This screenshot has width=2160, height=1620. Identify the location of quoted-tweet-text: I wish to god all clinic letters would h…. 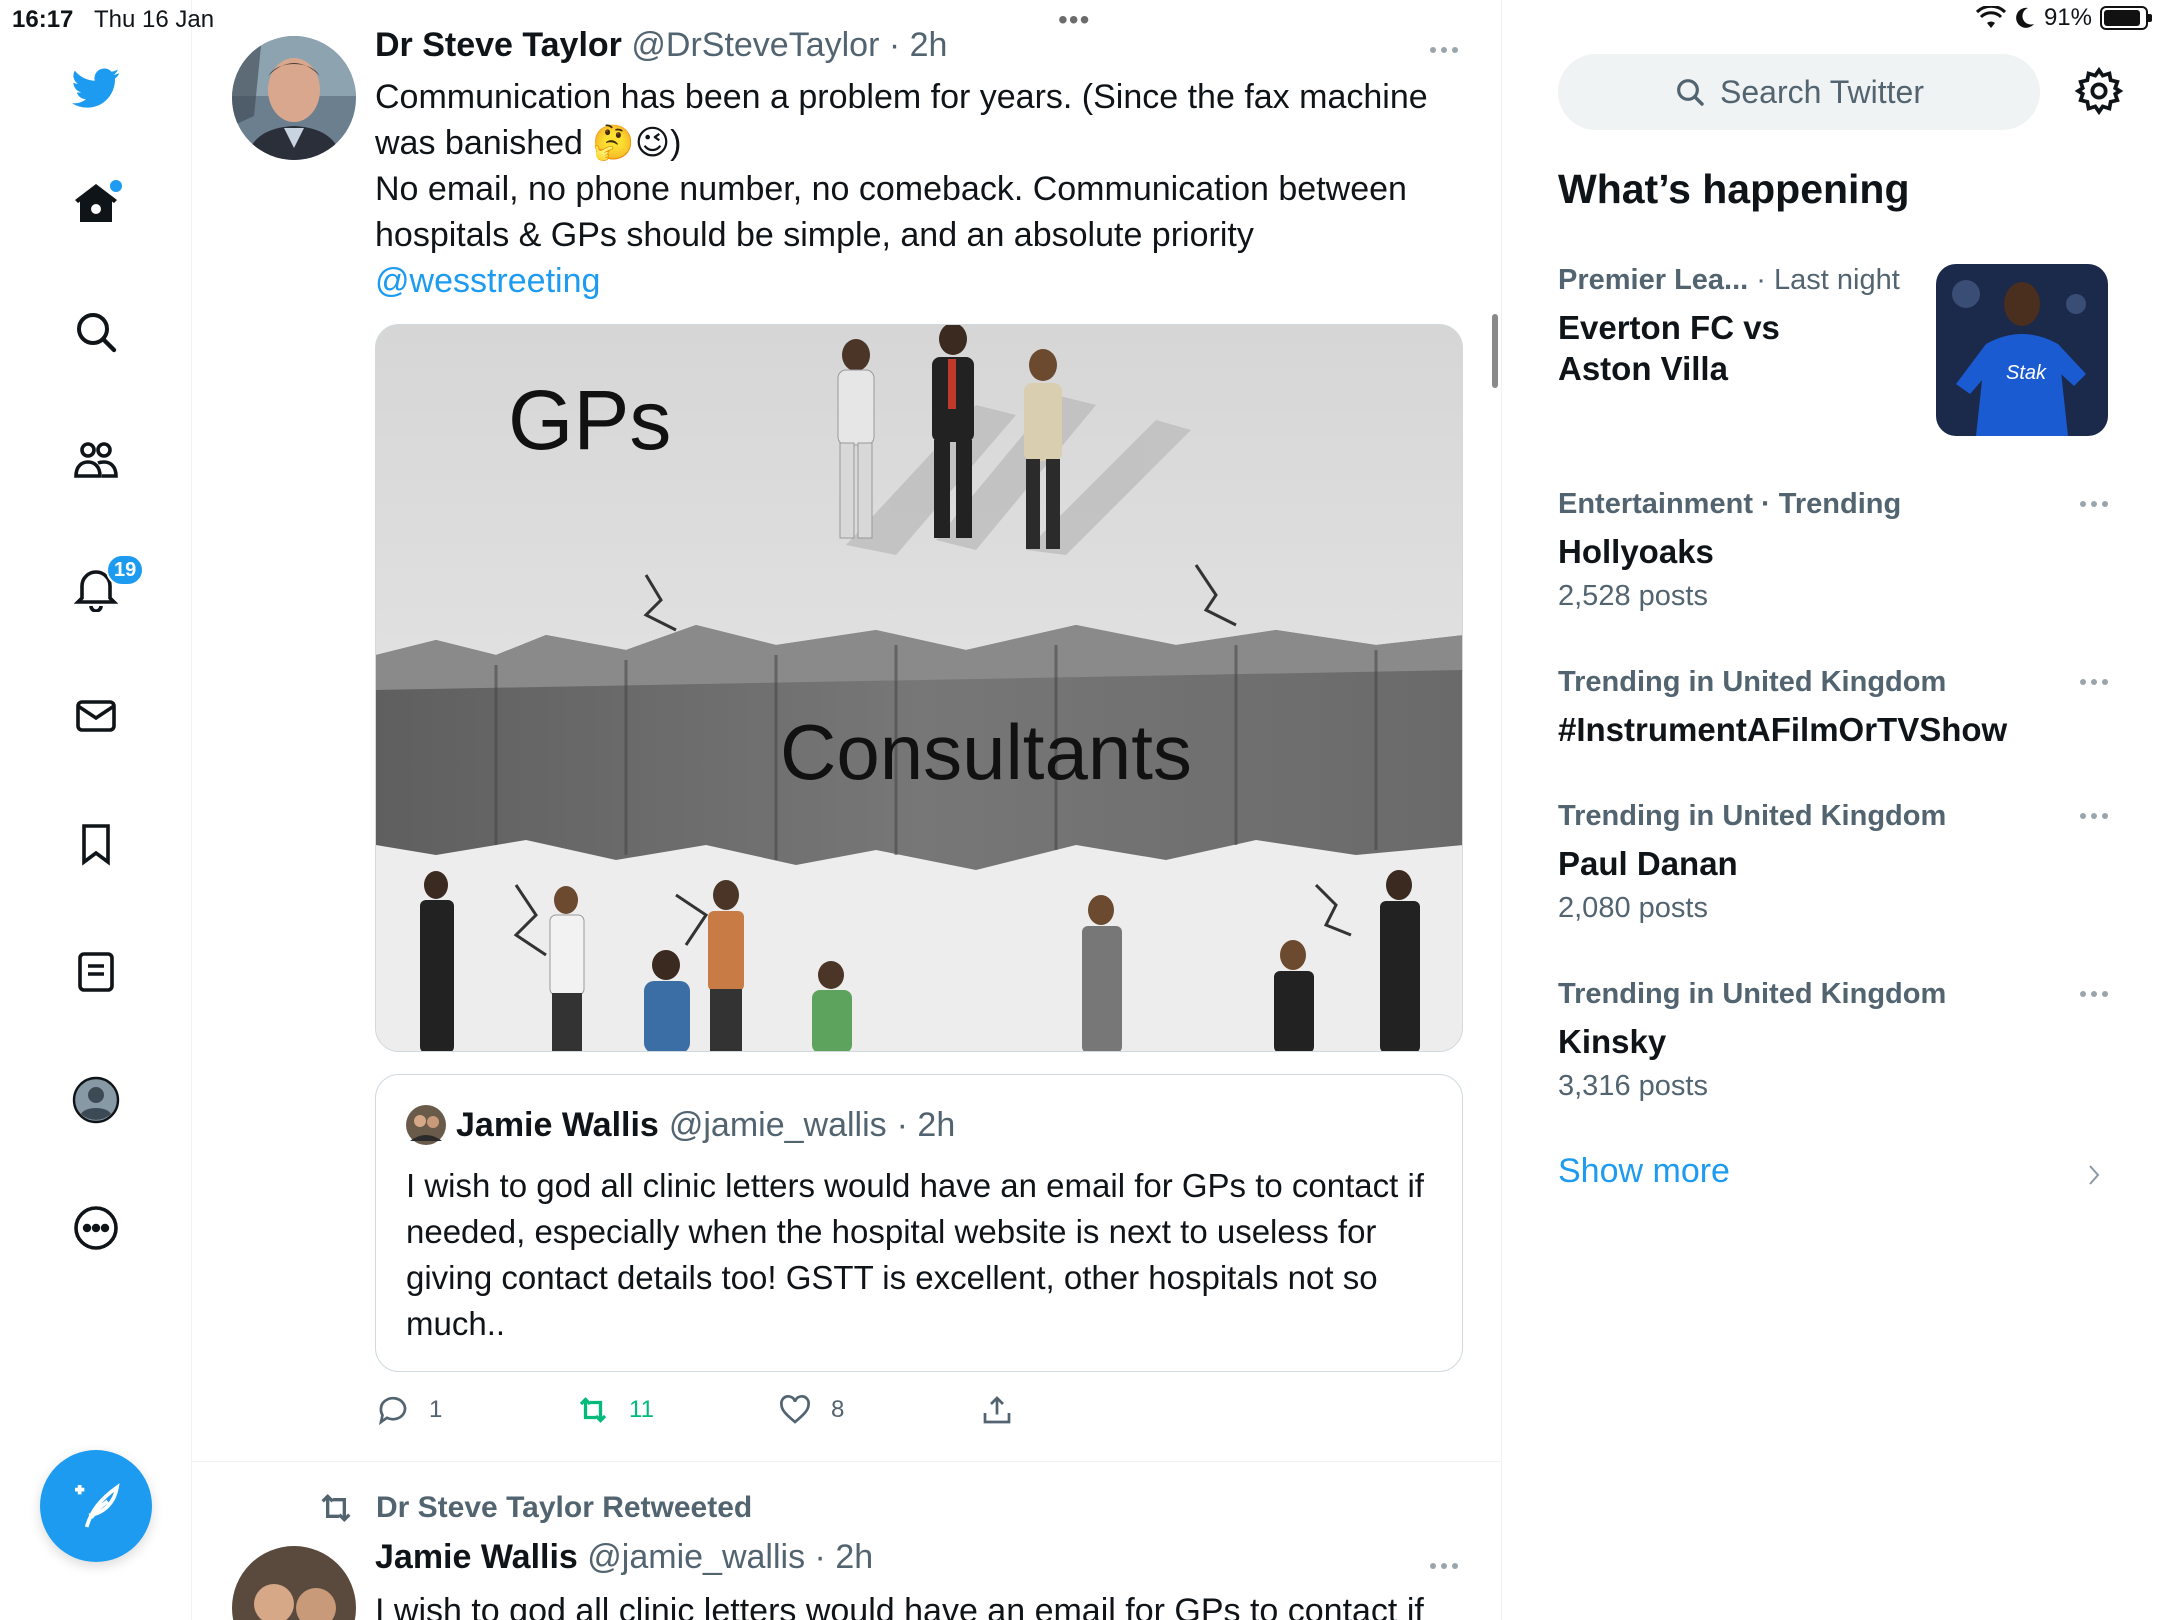
(915, 1254).